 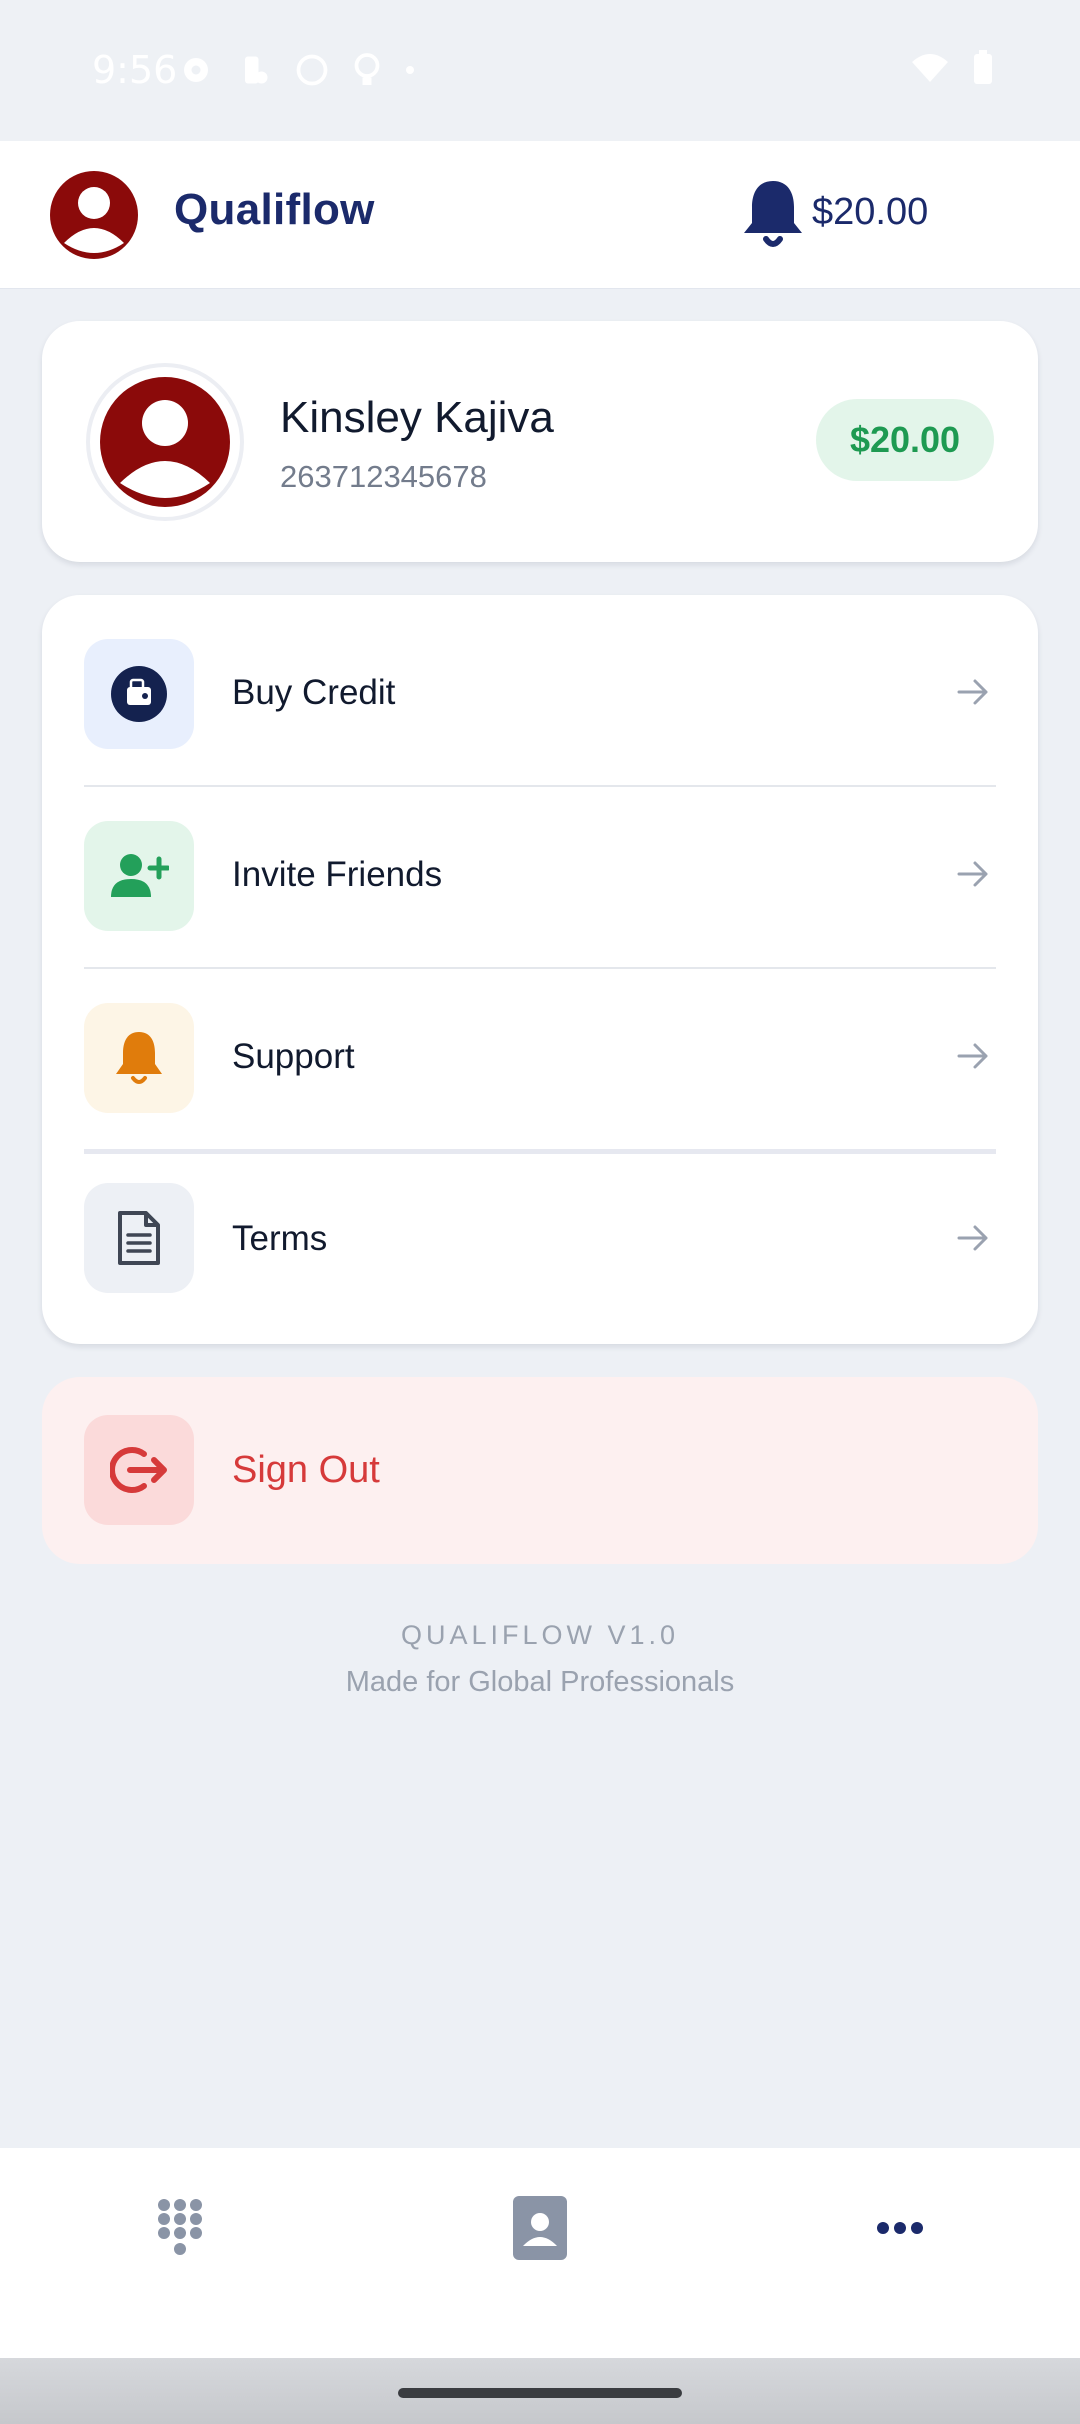 What do you see at coordinates (773, 213) in the screenshot?
I see `notification-bell-icon` at bounding box center [773, 213].